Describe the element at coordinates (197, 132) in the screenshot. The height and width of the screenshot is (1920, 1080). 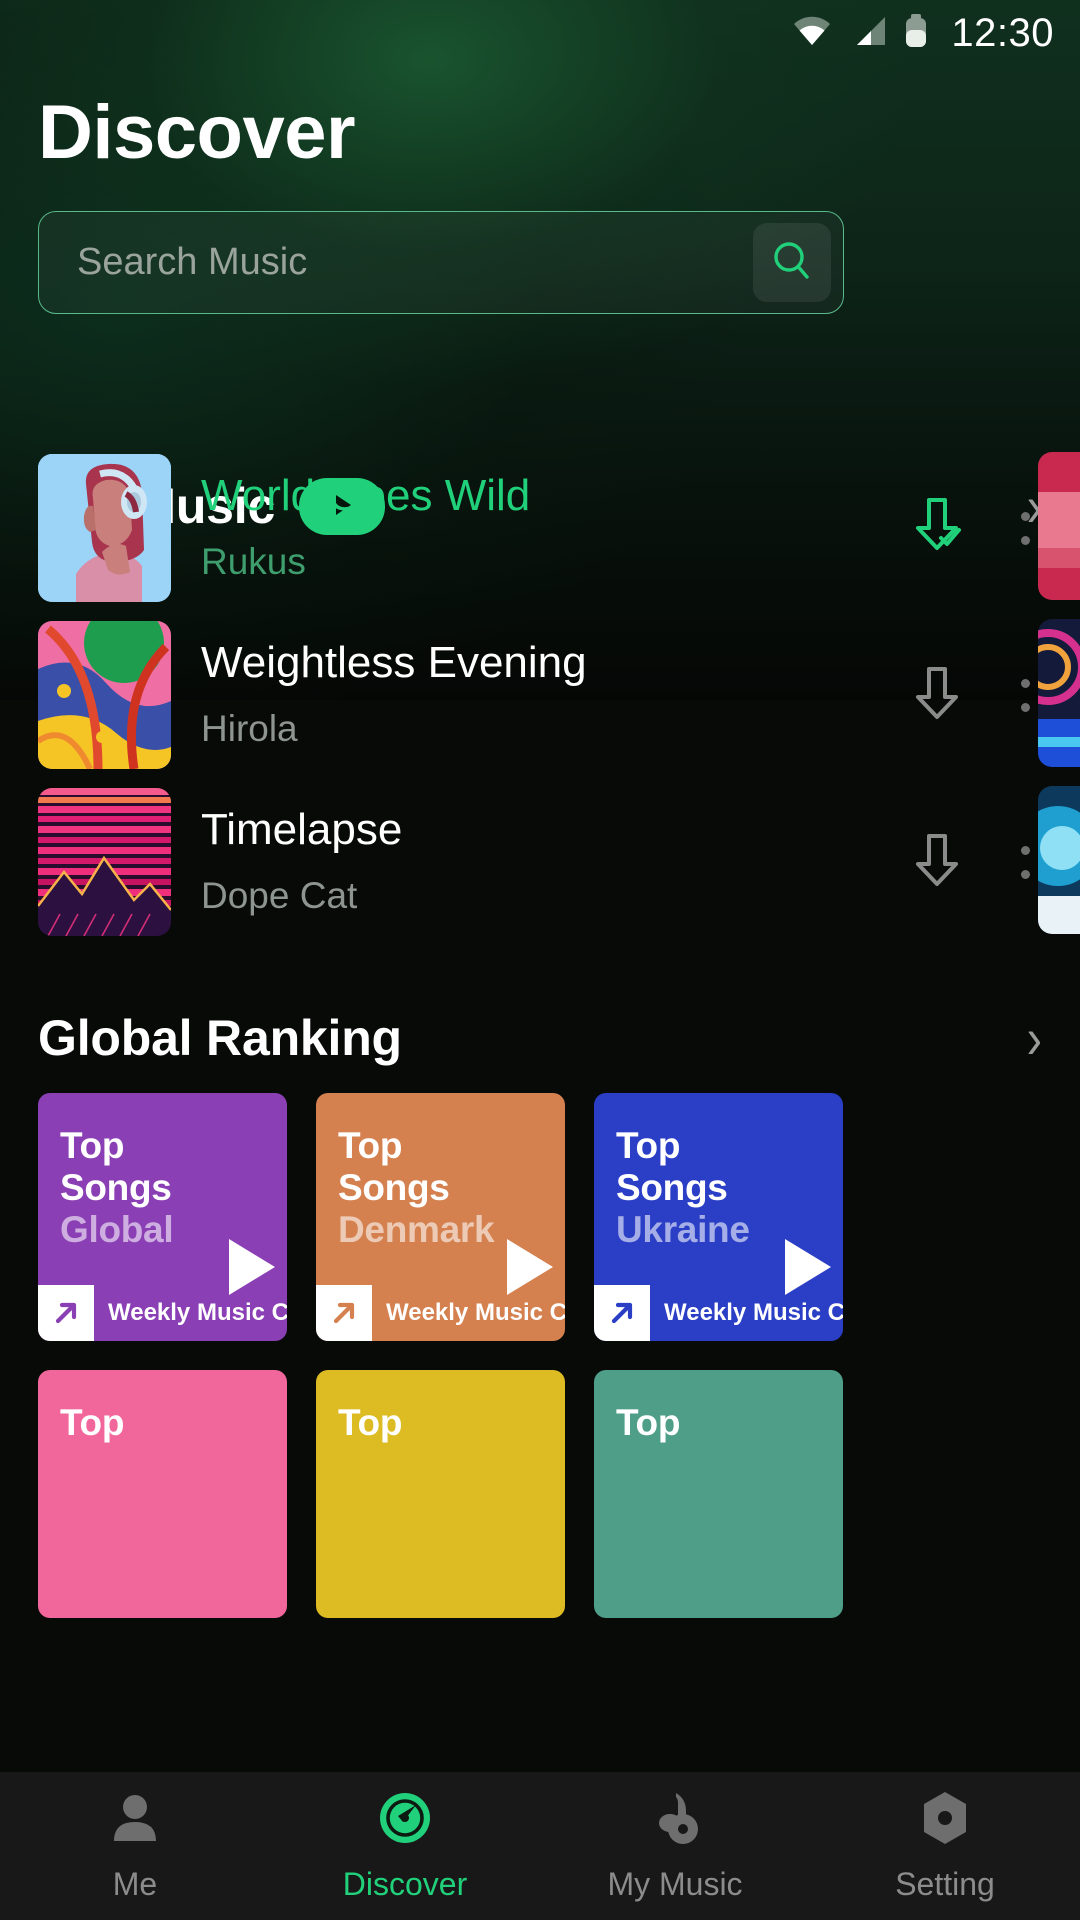
I see `page-title: Discover` at that location.